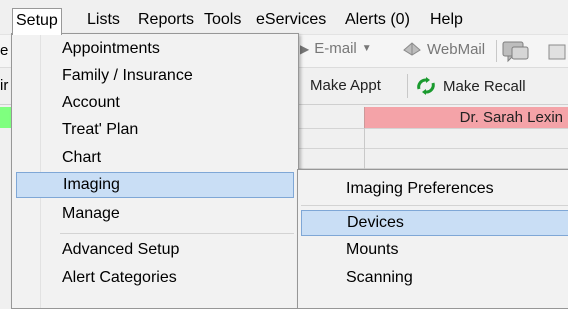  I want to click on toolbar2-separator, so click(407, 86).